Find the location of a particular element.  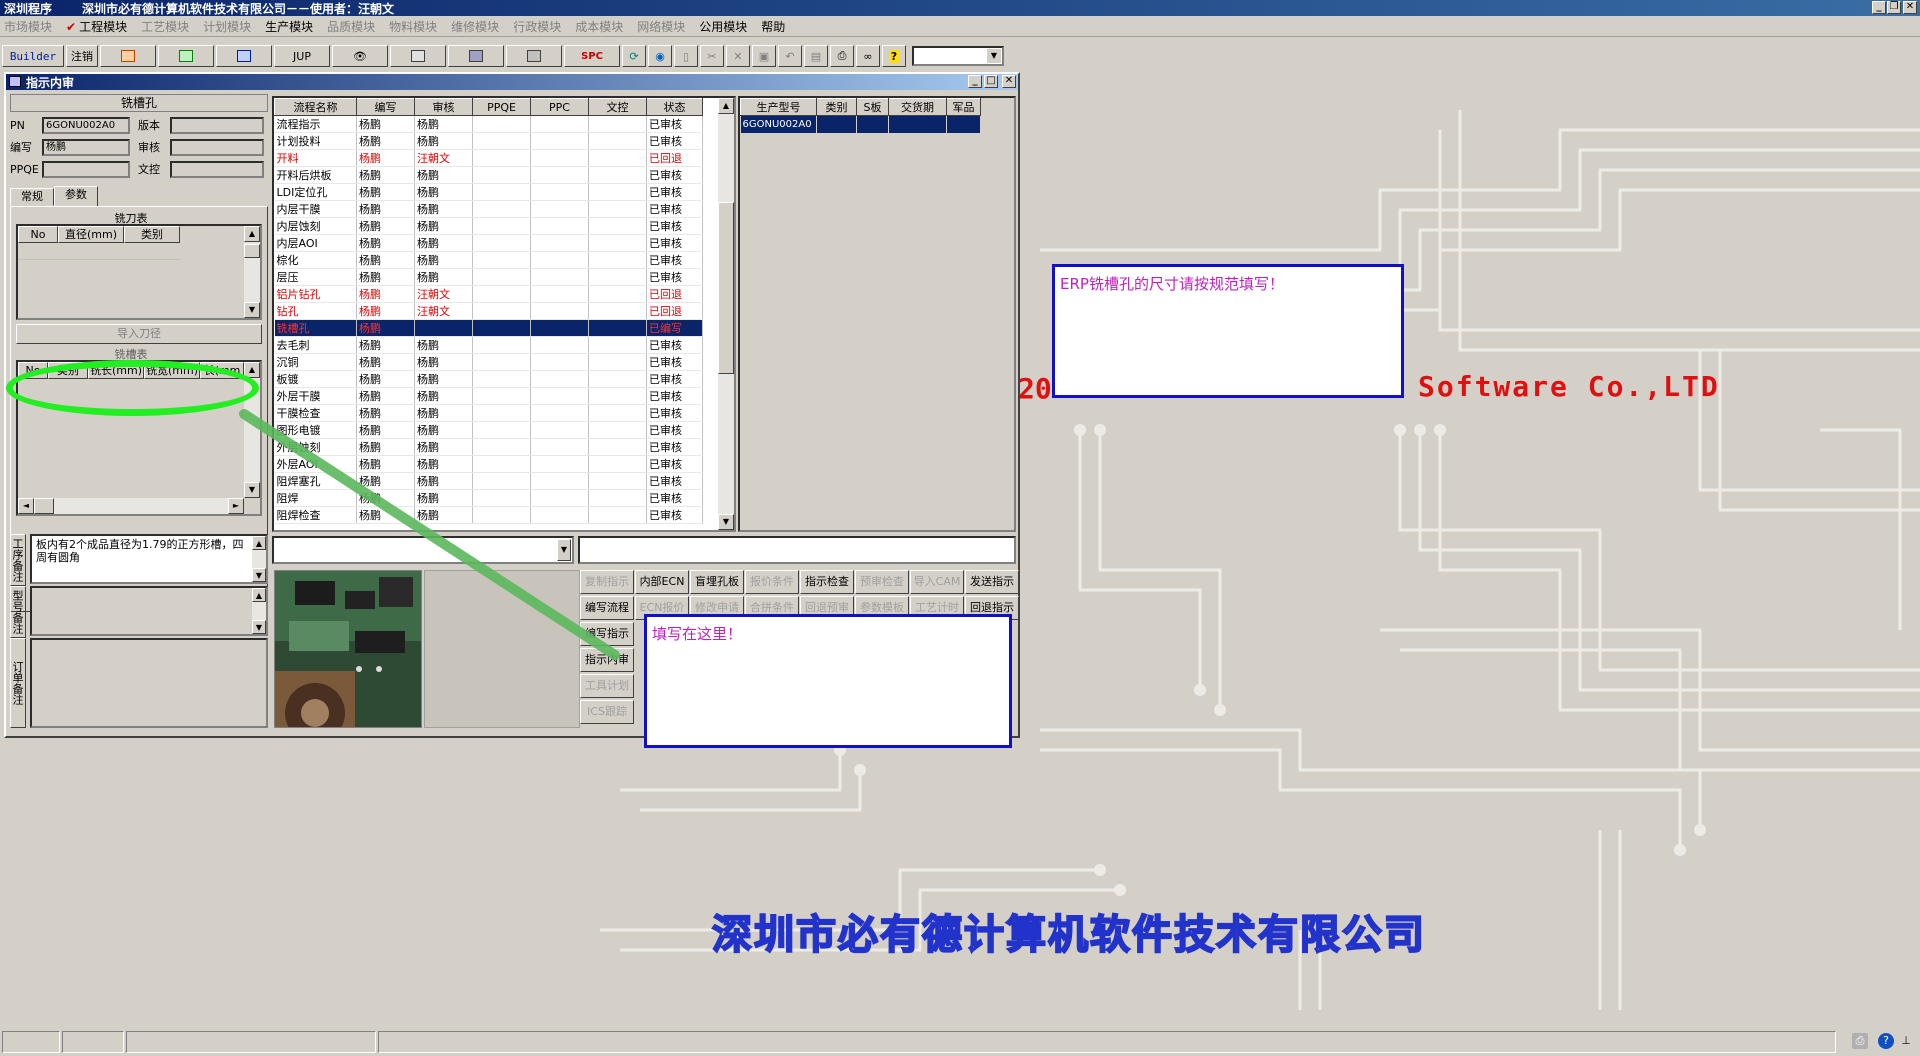

menu-cost: 成本模块 is located at coordinates (599, 26).